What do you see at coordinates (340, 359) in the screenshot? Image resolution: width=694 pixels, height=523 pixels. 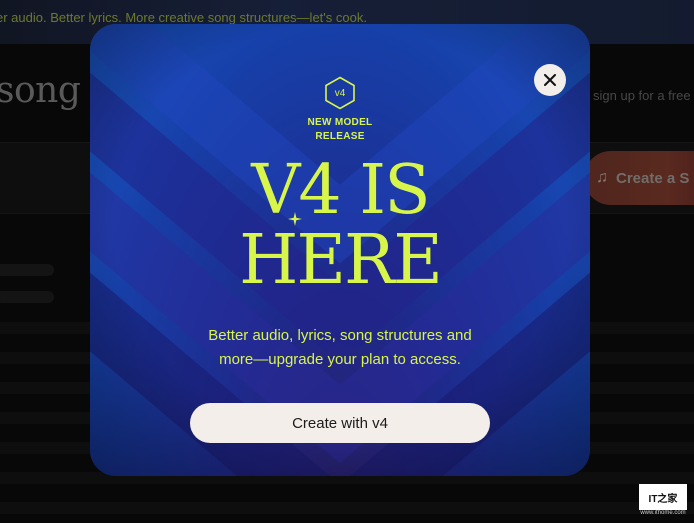 I see `description-line2: more—upgrade your plan to access.` at bounding box center [340, 359].